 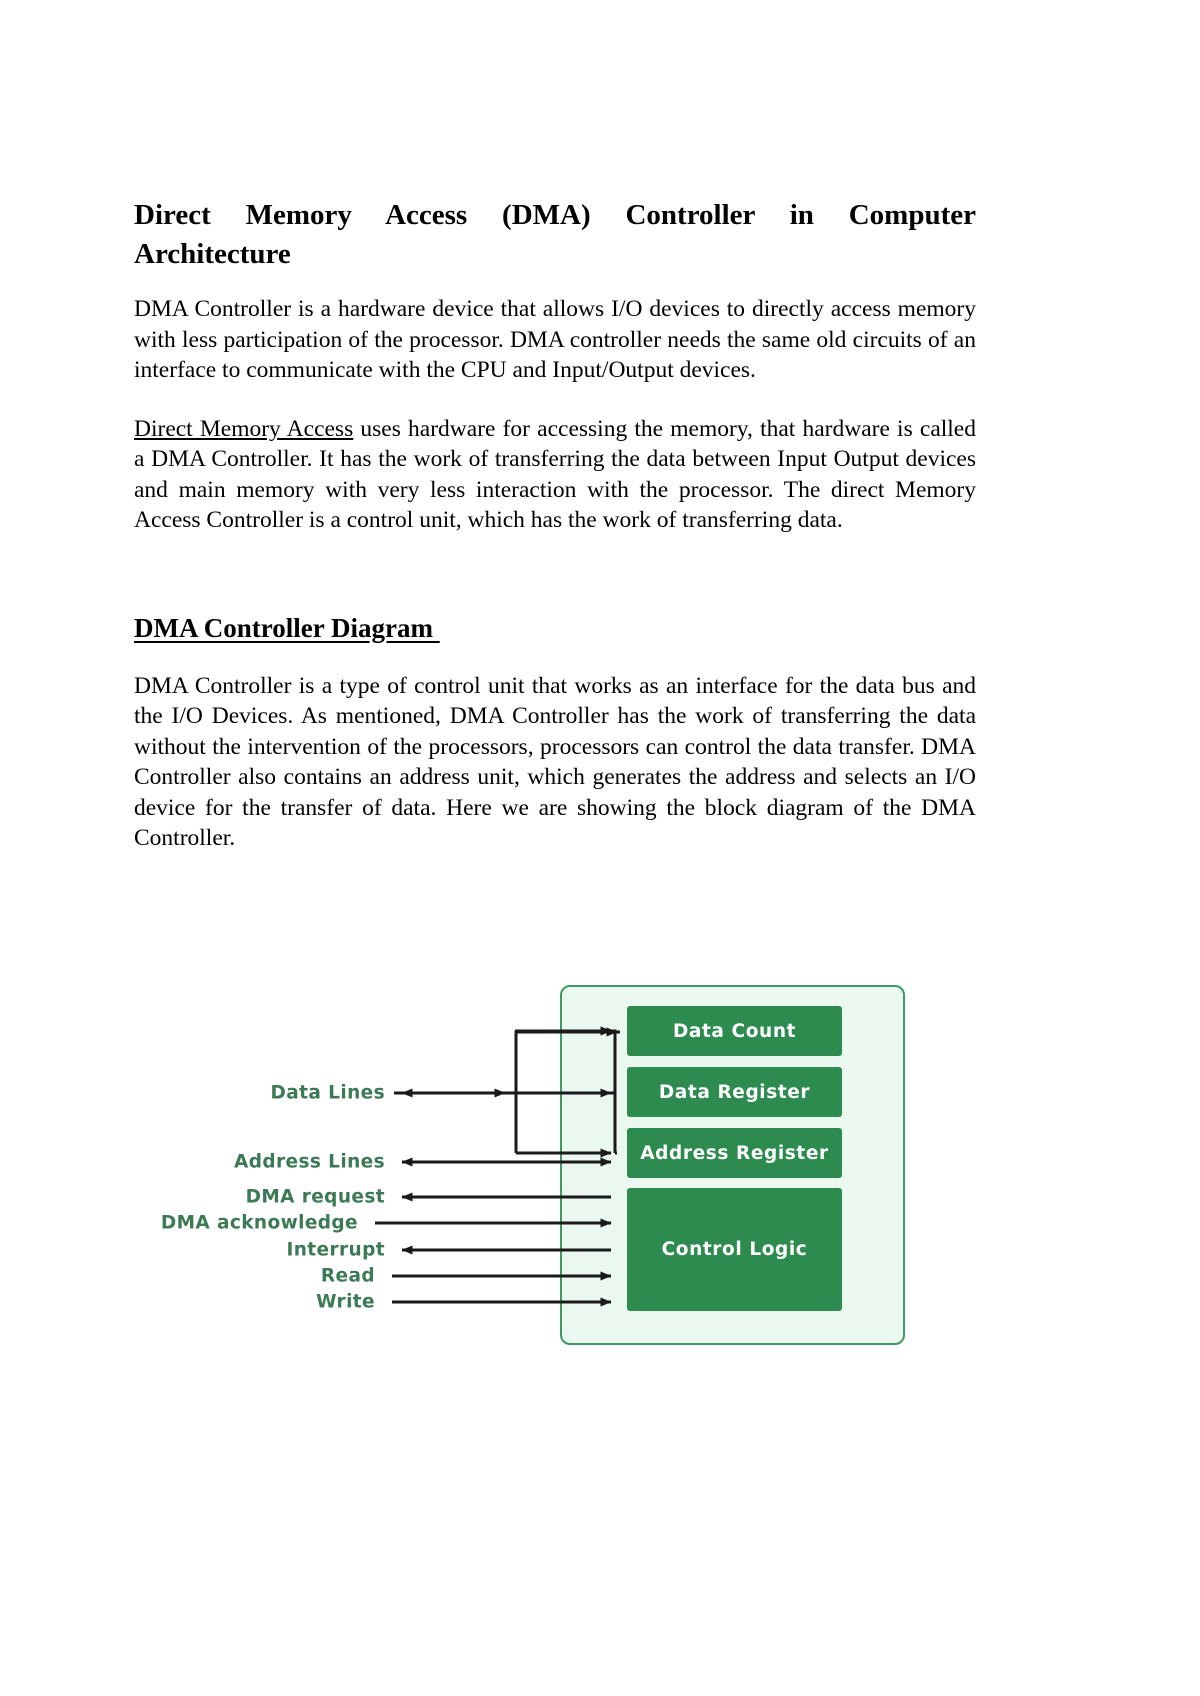 I want to click on signal-label-dma-request: DMA request, so click(x=315, y=1197).